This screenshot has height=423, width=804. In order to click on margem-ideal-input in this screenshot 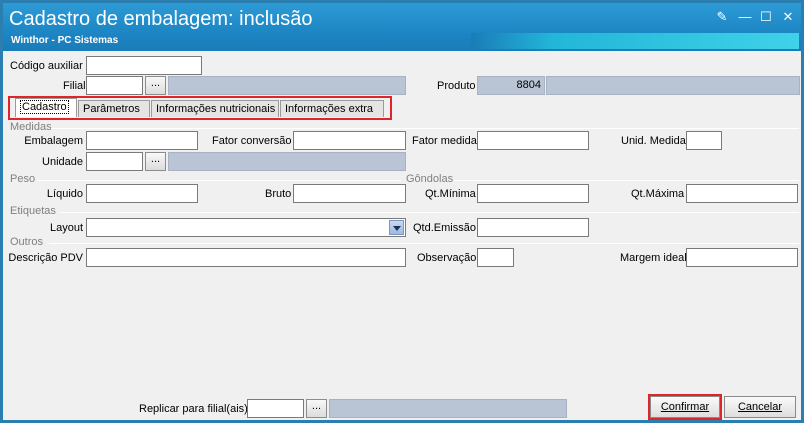, I will do `click(742, 257)`.